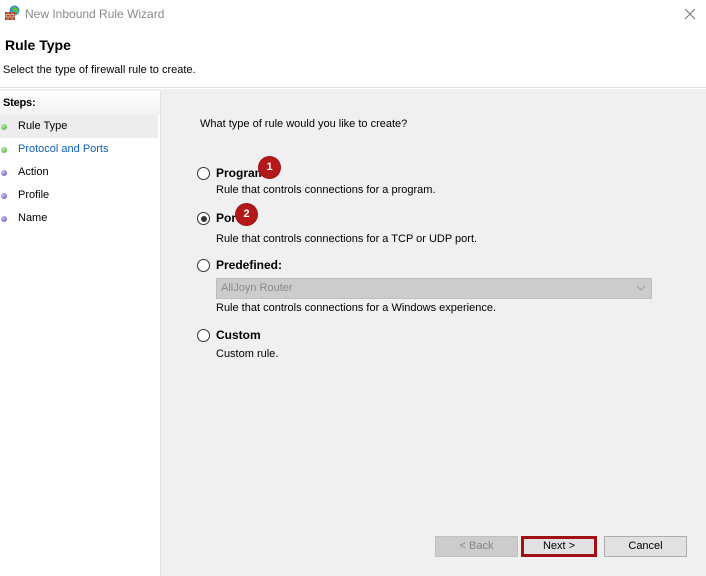  I want to click on step-label: Action, so click(33, 172).